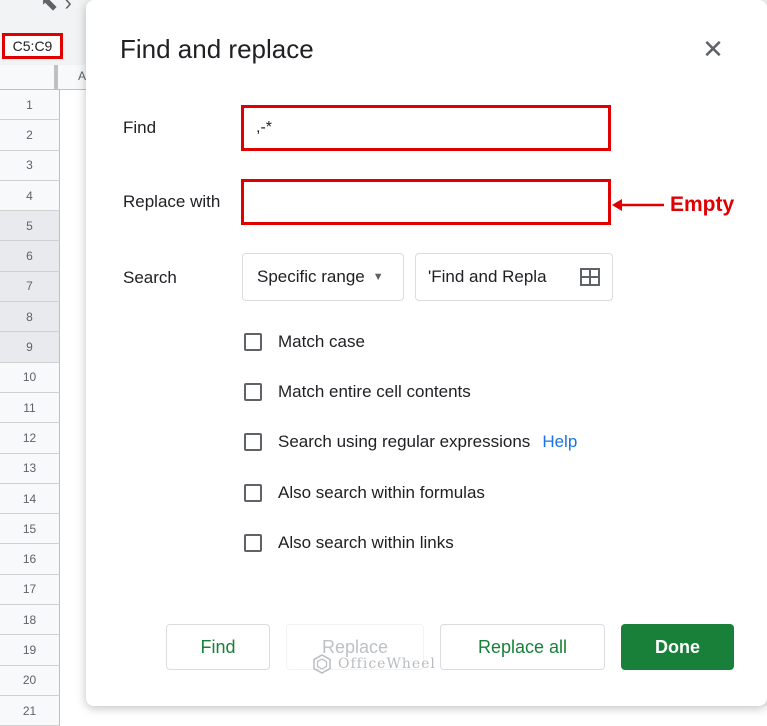 This screenshot has width=767, height=726. I want to click on option-search-formulas: Also search within formulas, so click(364, 493).